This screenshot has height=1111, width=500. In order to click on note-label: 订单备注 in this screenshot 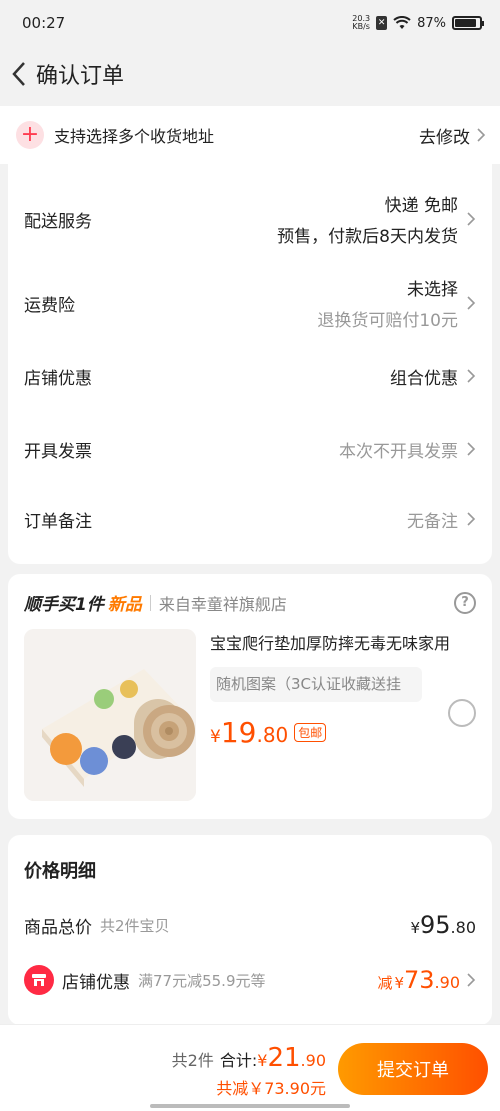, I will do `click(58, 521)`.